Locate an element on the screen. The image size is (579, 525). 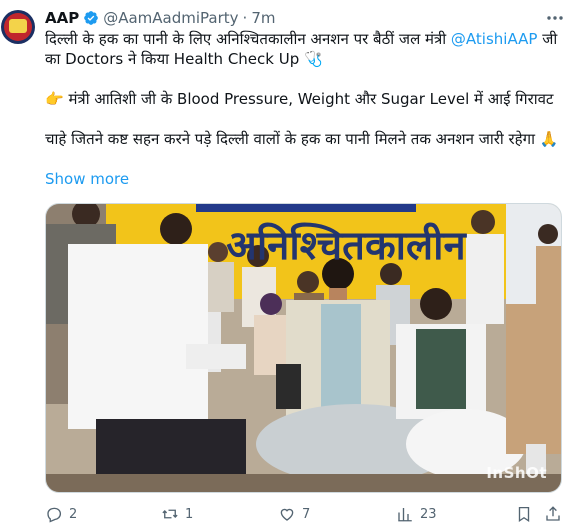
author-name: AAP is located at coordinates (62, 18).